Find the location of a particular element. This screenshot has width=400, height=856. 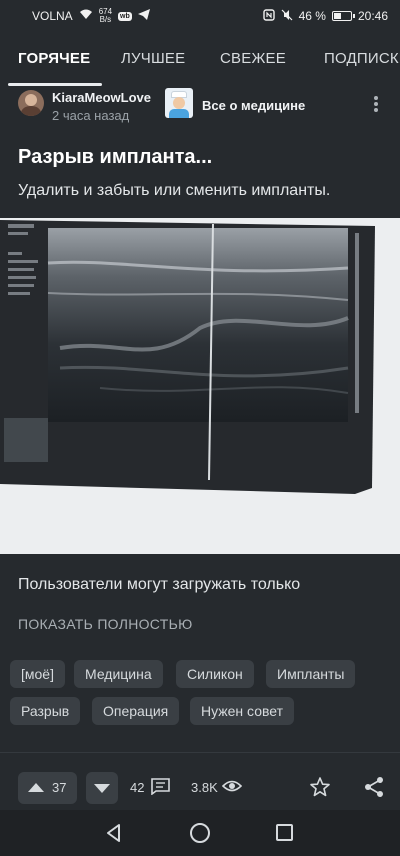

star-icon is located at coordinates (320, 787).